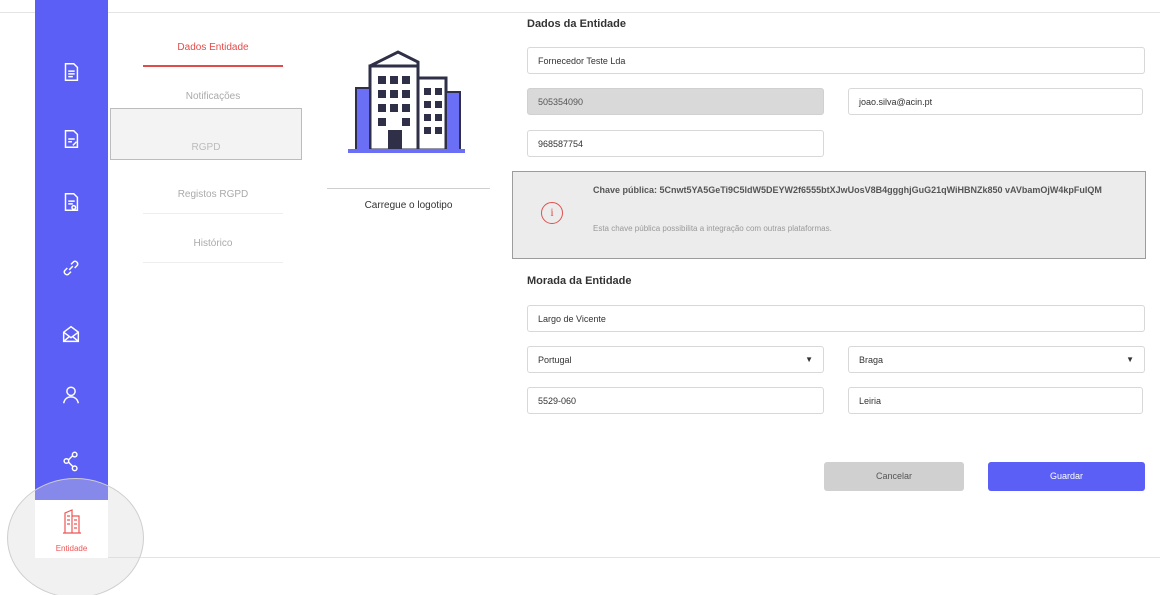 Image resolution: width=1160 pixels, height=595 pixels. Describe the element at coordinates (213, 195) in the screenshot. I see `tab-registos-rgpd: Registos RGPD` at that location.